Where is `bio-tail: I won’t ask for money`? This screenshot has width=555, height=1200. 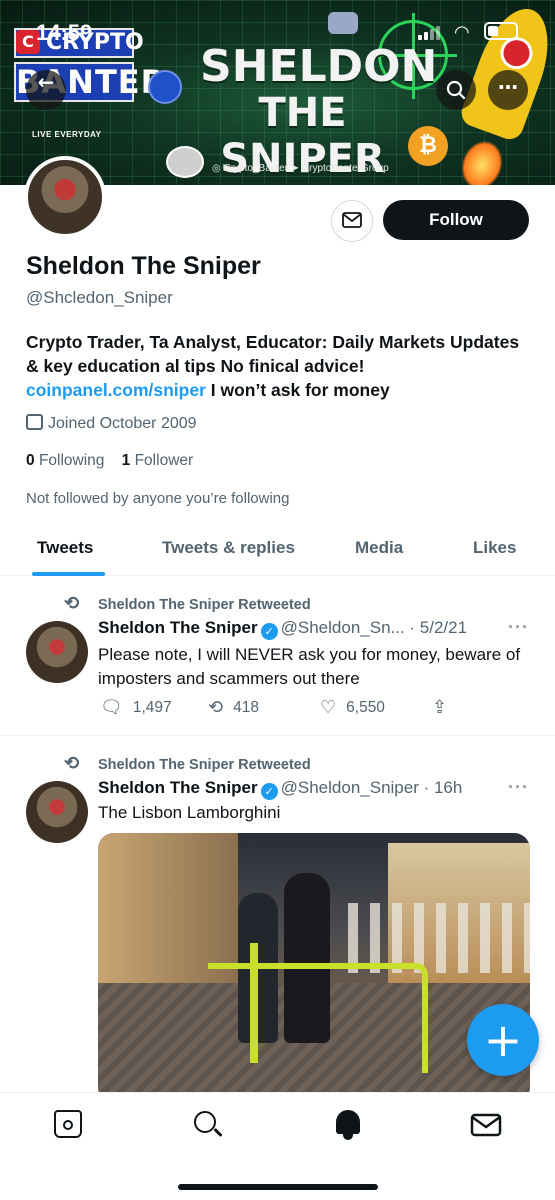
bio-tail: I won’t ask for money is located at coordinates (297, 390).